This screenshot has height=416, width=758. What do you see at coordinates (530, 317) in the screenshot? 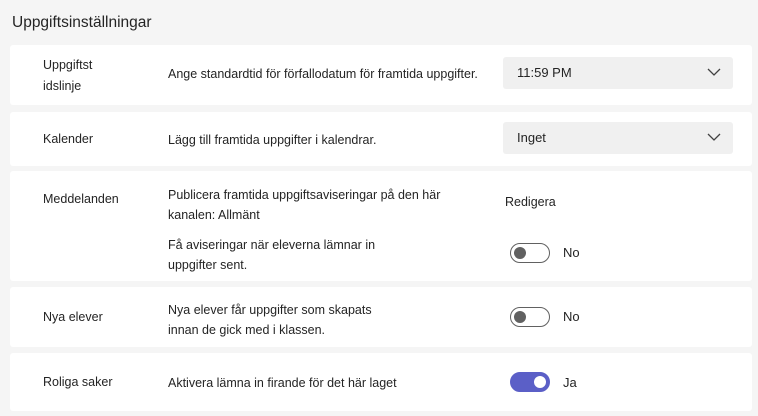
I see `new-students-toggle` at bounding box center [530, 317].